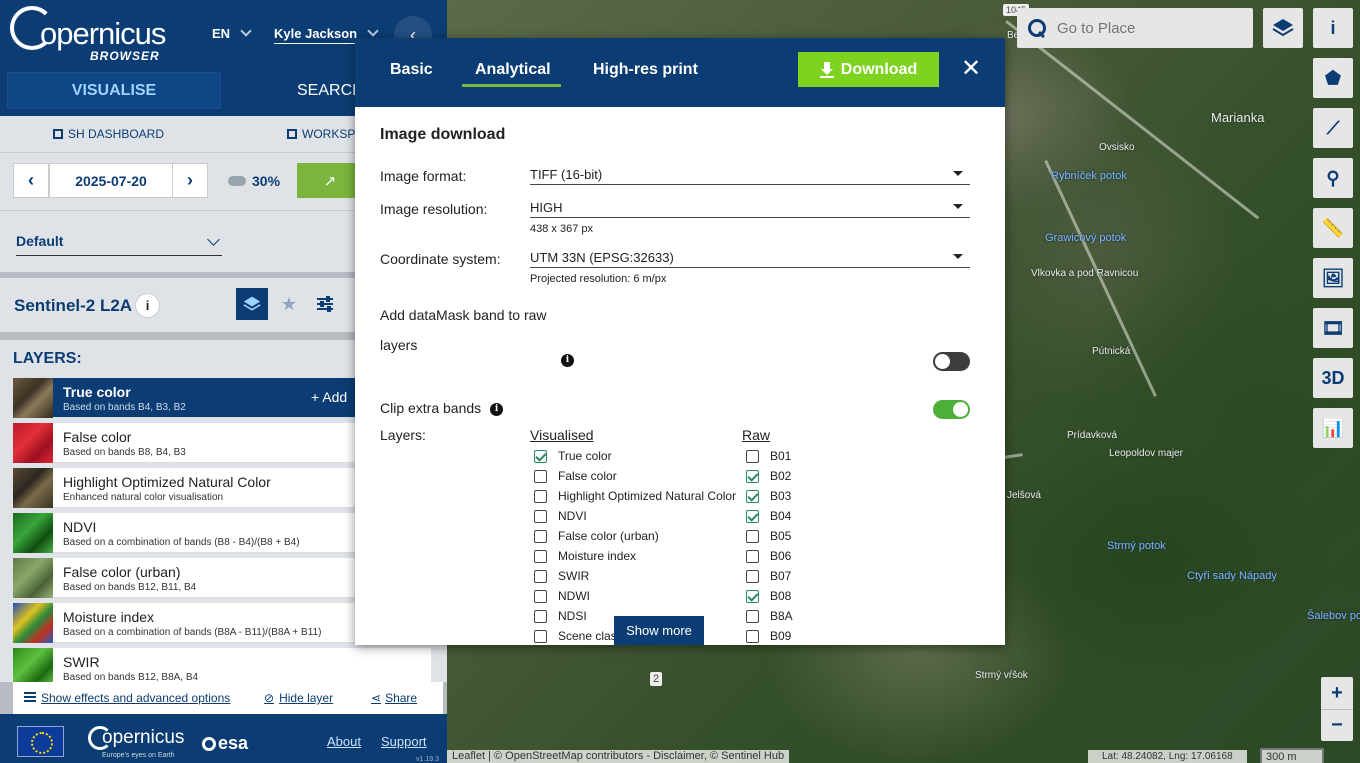 The height and width of the screenshot is (763, 1360). What do you see at coordinates (404, 741) in the screenshot?
I see `support-link: Support` at bounding box center [404, 741].